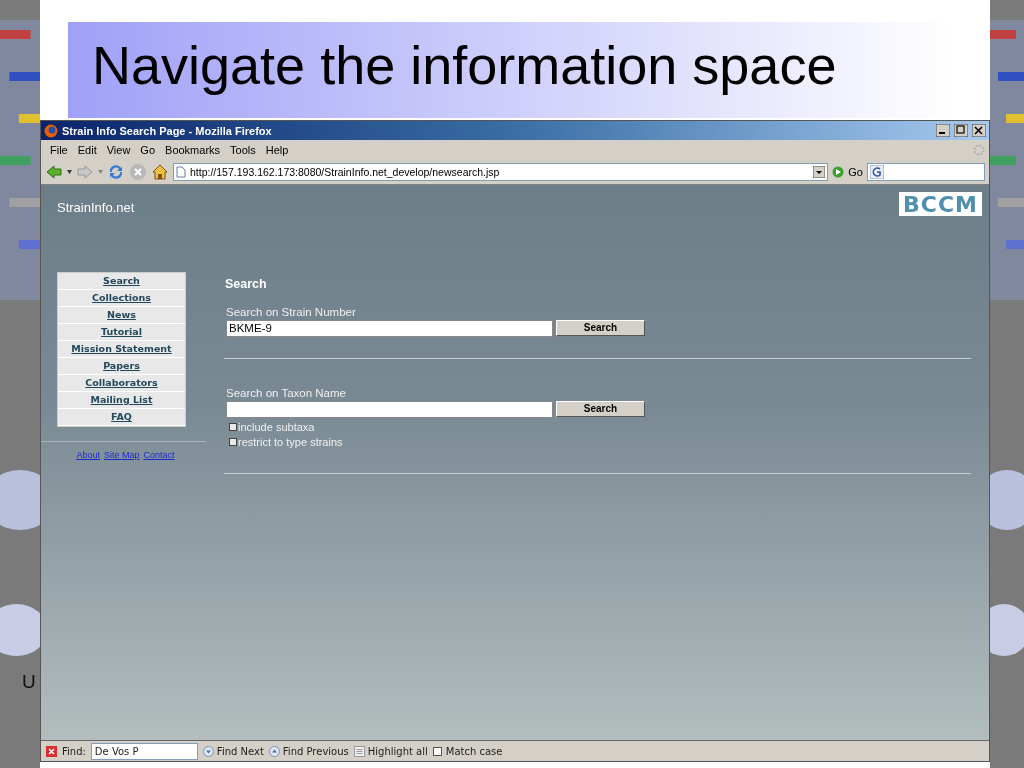 The width and height of the screenshot is (1024, 768). Describe the element at coordinates (116, 172) in the screenshot. I see `reload-icon` at that location.